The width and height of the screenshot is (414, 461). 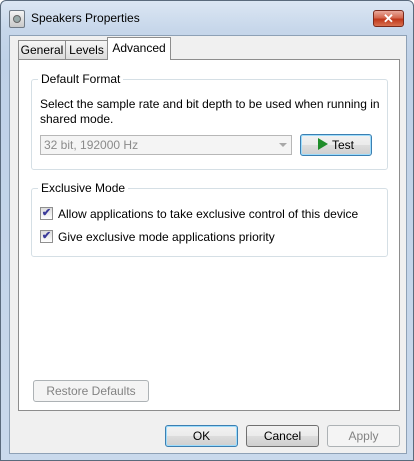 I want to click on restore-defaults-button: Restore Defaults, so click(x=91, y=391).